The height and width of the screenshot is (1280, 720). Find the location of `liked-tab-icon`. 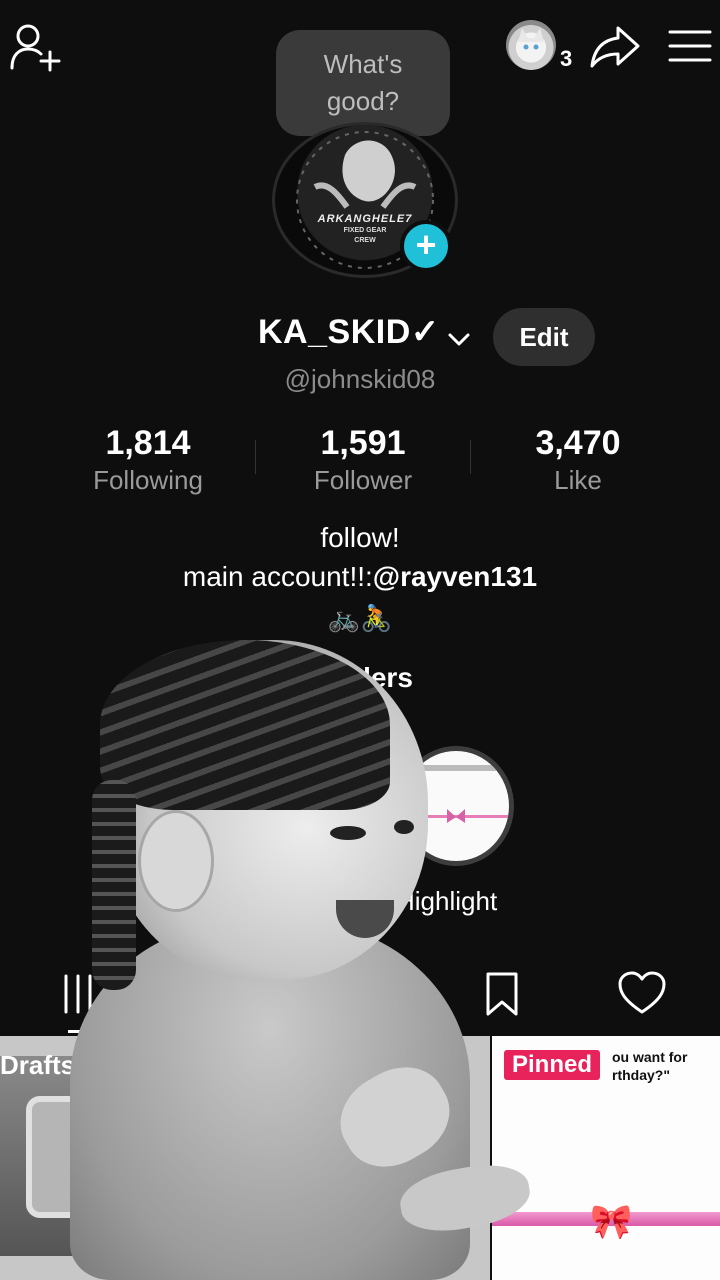

liked-tab-icon is located at coordinates (642, 994).